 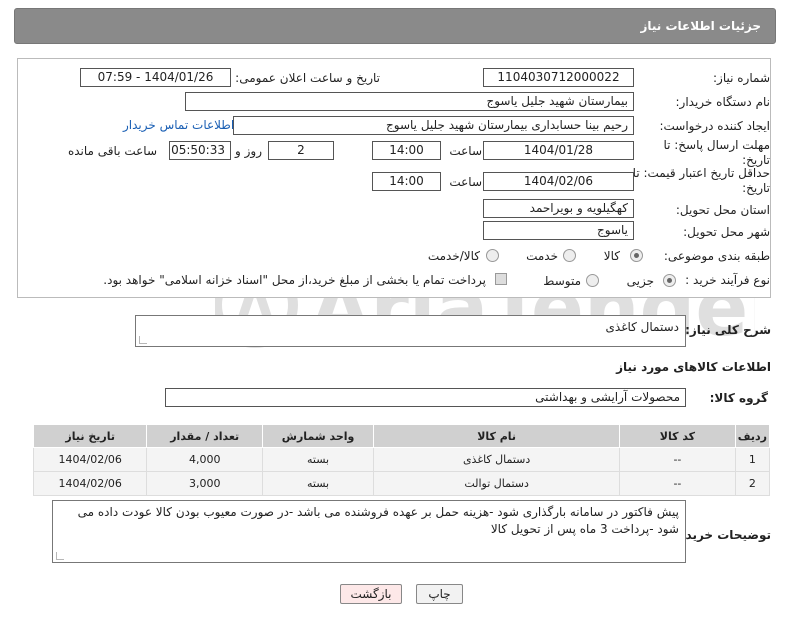 What do you see at coordinates (669, 280) in the screenshot?
I see `process-radio-minor` at bounding box center [669, 280].